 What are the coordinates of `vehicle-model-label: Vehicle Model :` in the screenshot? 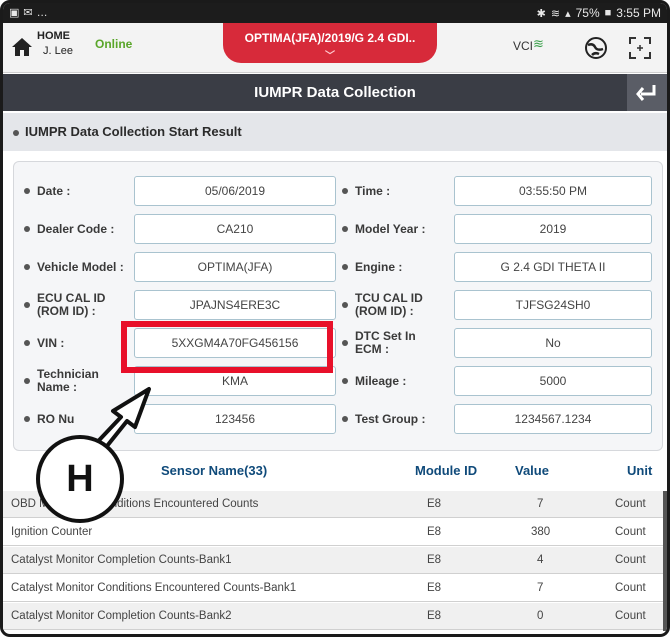 It's located at (74, 267).